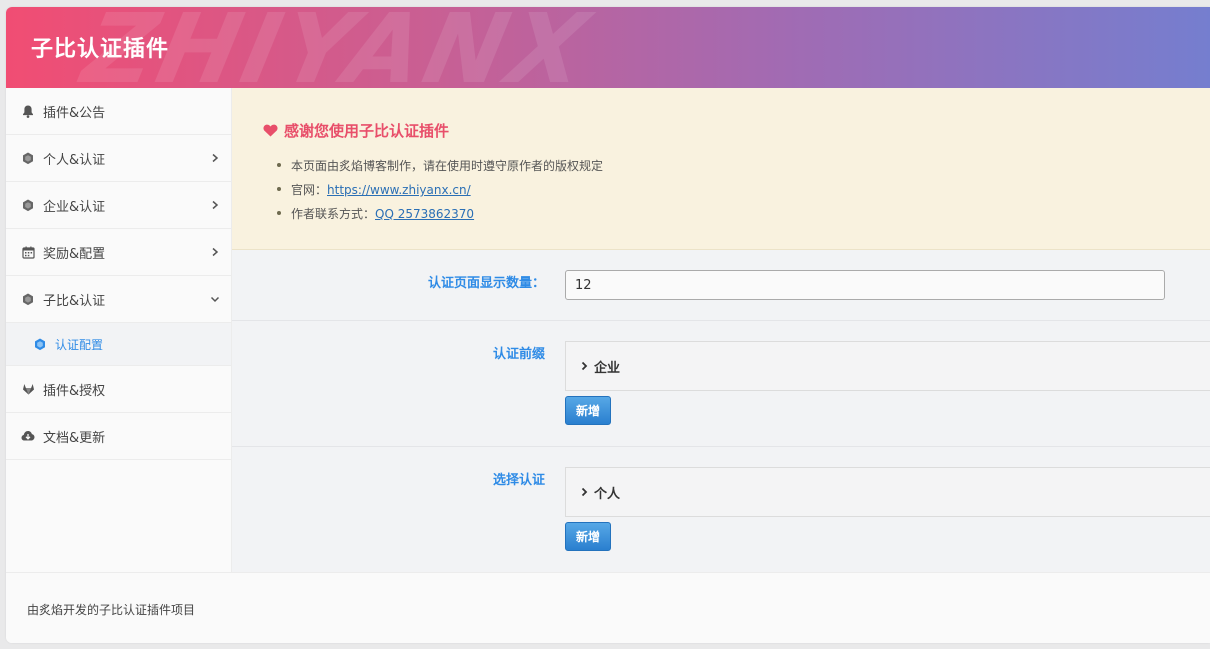 This screenshot has height=649, width=1210. Describe the element at coordinates (74, 391) in the screenshot. I see `sidebar-item-label: 插件&授权` at that location.